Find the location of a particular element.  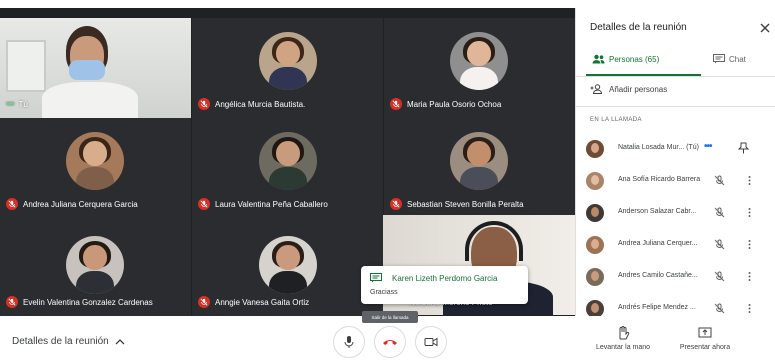

panel-title: Detalles de la reunión is located at coordinates (638, 27).